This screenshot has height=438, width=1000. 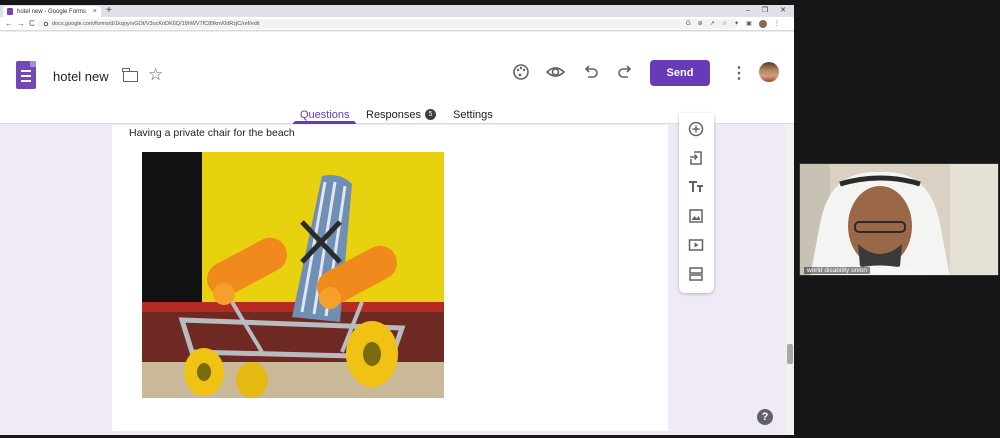 What do you see at coordinates (696, 203) in the screenshot?
I see `question-toolbar` at bounding box center [696, 203].